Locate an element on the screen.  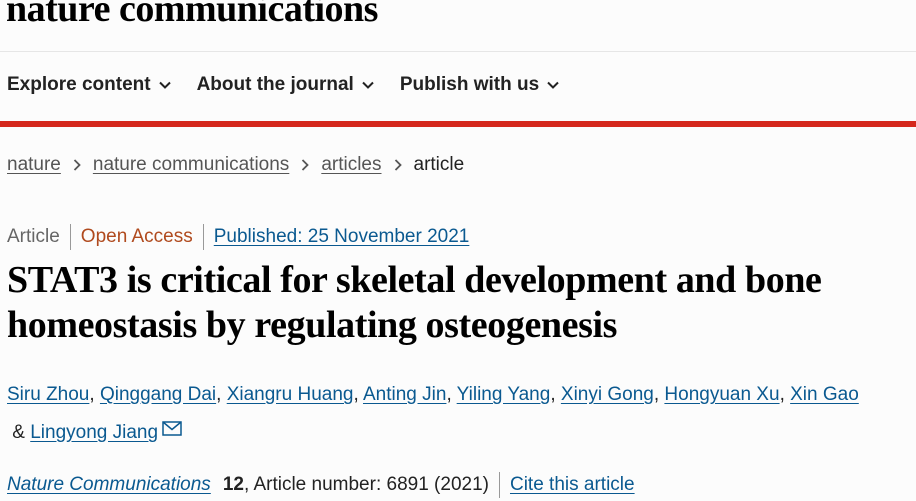
nav-about-journal: About the journal is located at coordinates (285, 85).